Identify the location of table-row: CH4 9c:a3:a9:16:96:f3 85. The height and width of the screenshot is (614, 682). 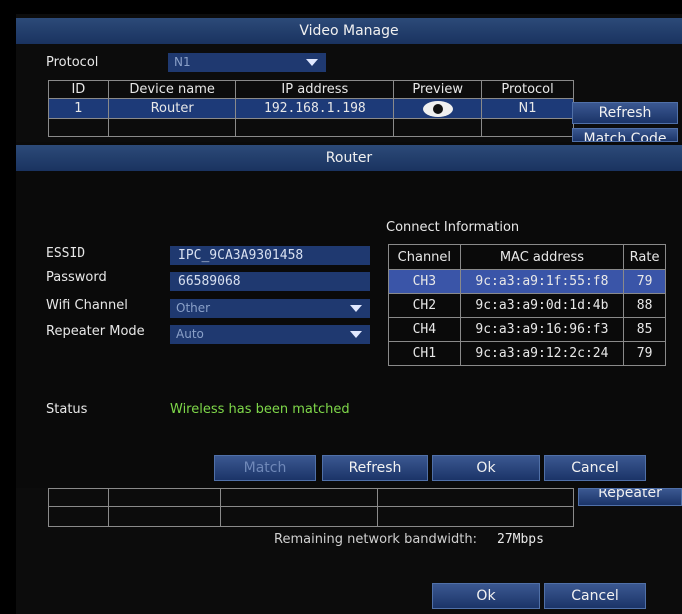
(527, 329).